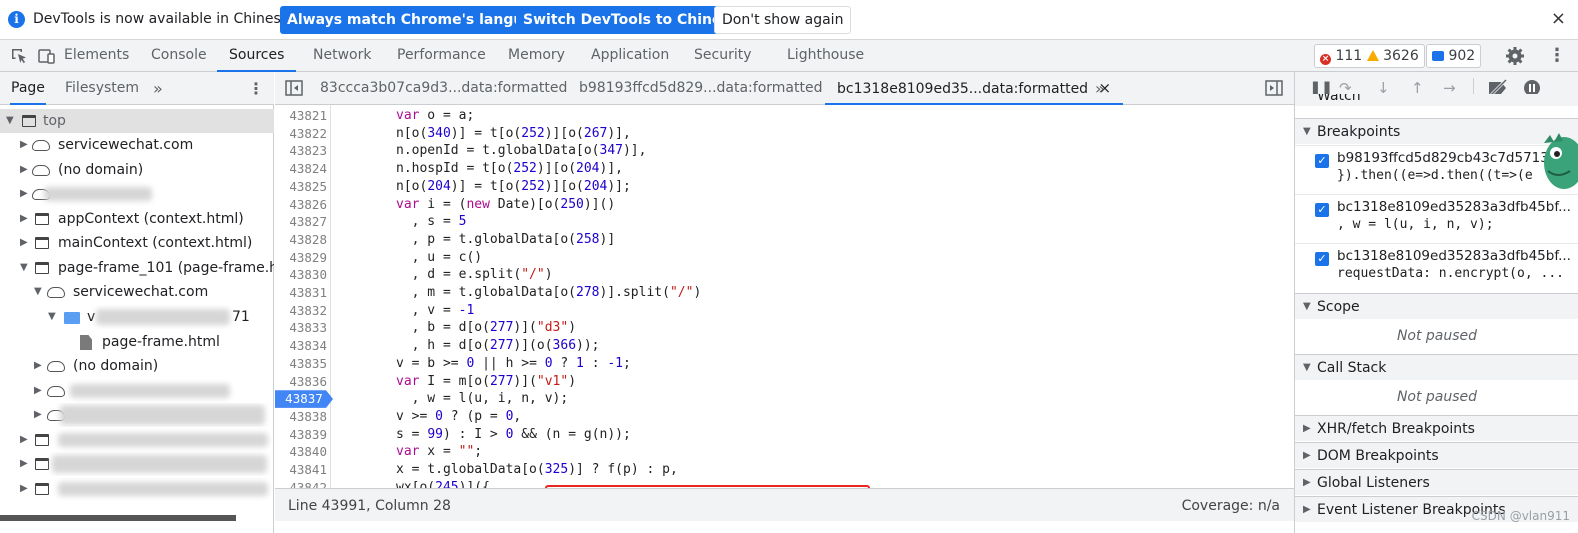 The image size is (1578, 533). What do you see at coordinates (700, 88) in the screenshot?
I see `editor-tab-b98193: b98193ffcd5d829...data:formatted` at bounding box center [700, 88].